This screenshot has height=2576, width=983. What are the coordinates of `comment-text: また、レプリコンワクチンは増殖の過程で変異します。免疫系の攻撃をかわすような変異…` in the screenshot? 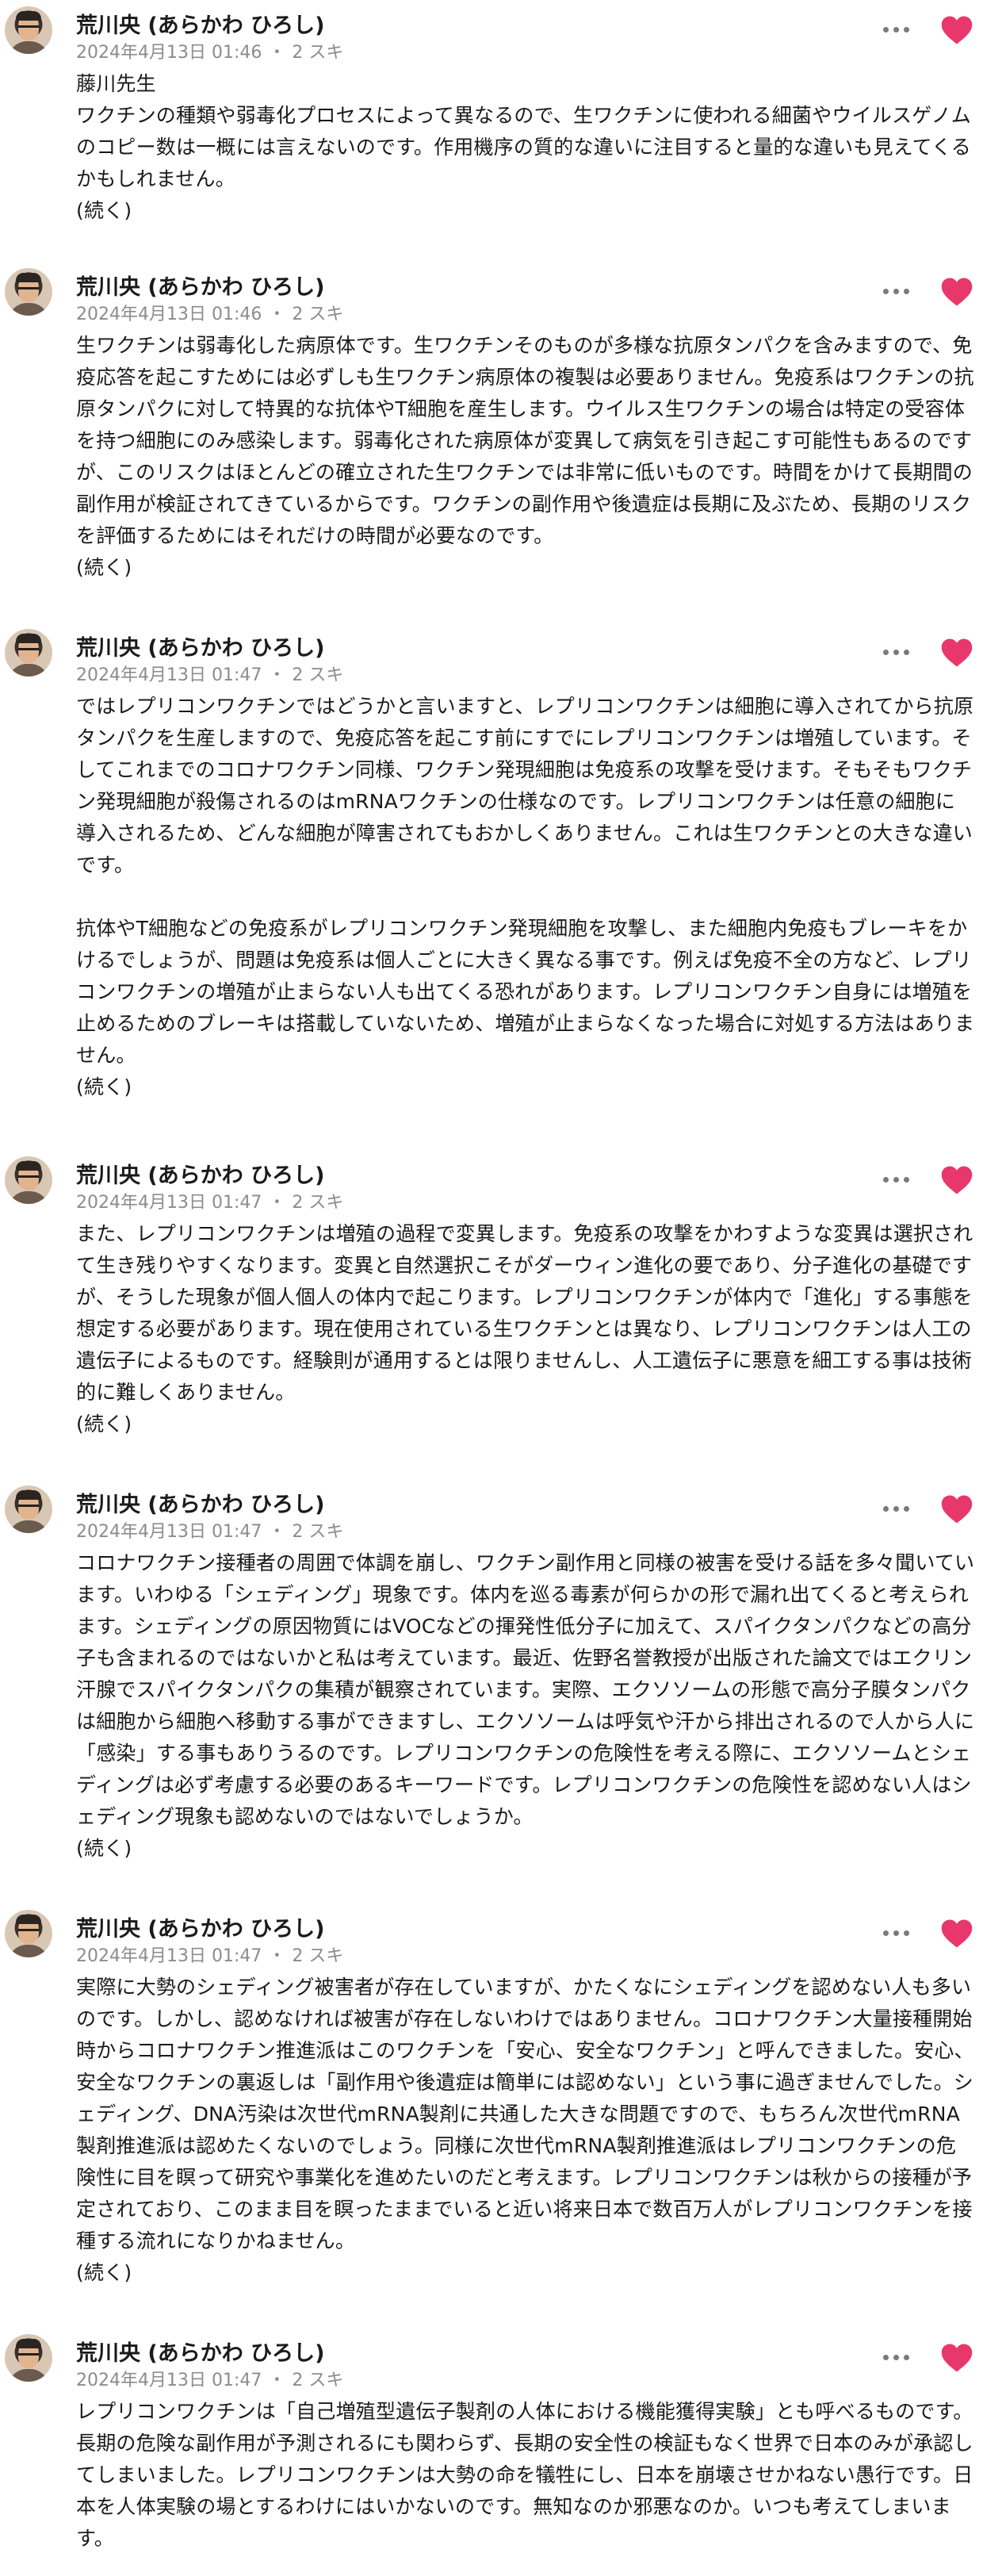 It's located at (524, 1313).